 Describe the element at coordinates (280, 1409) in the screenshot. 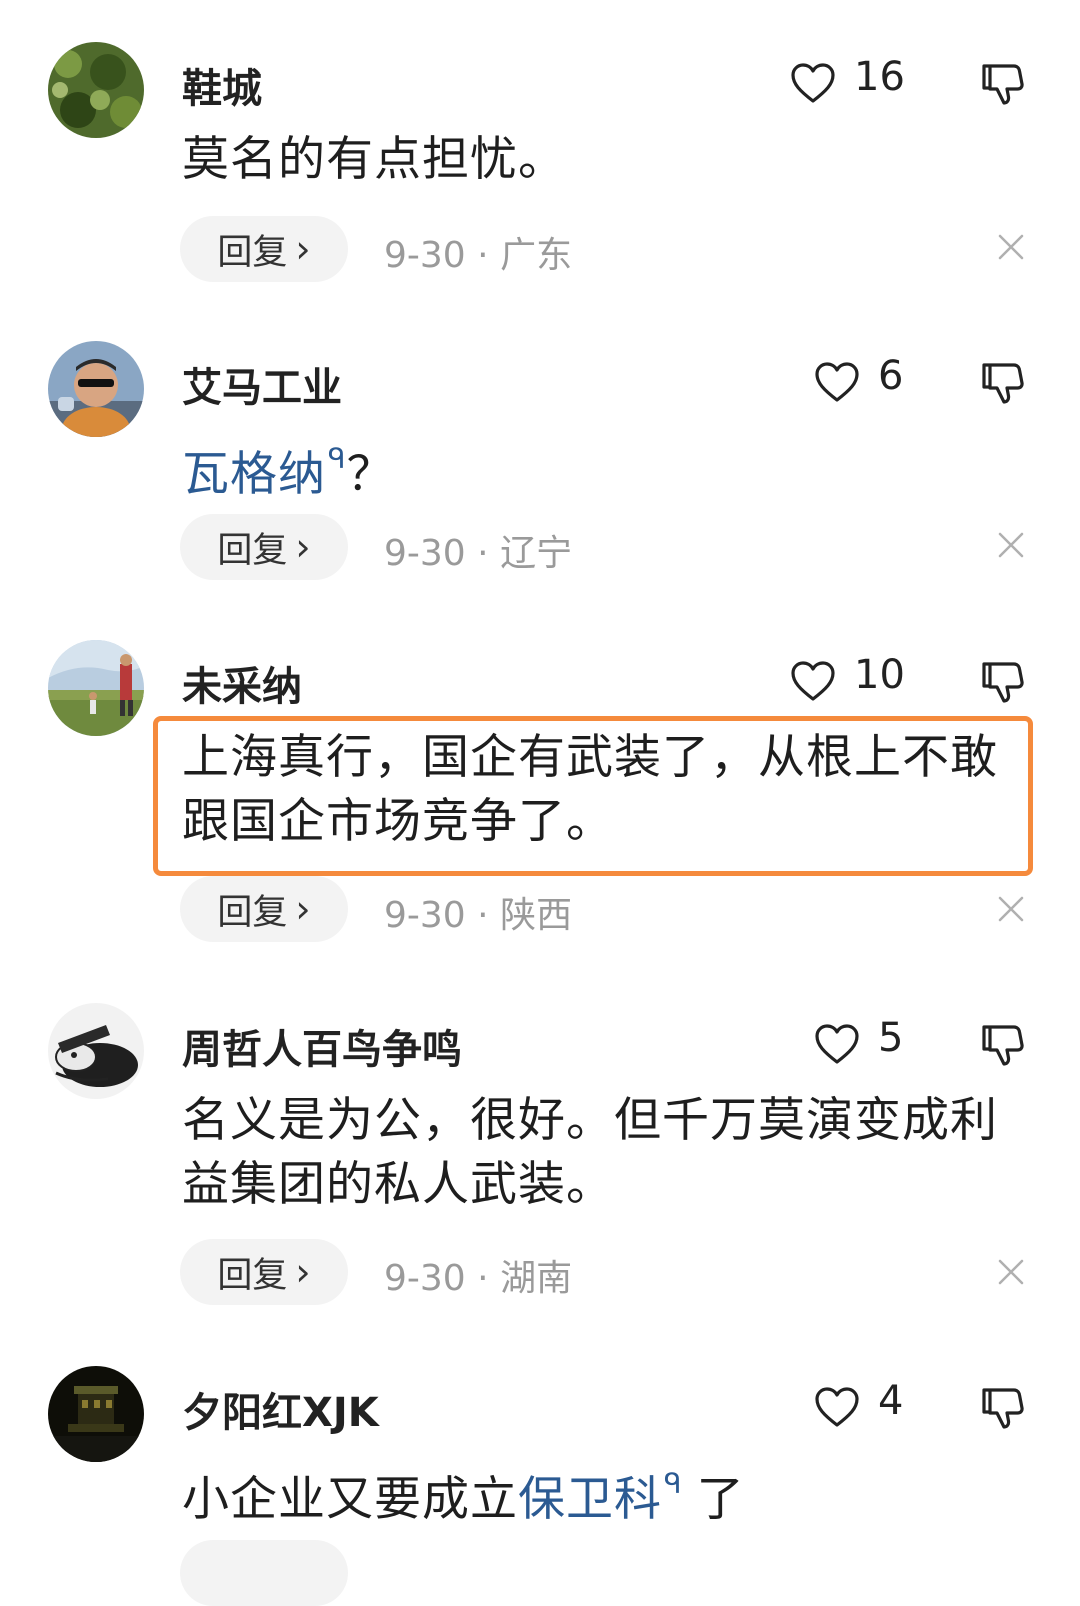

I see `username: 夕阳红XJK` at that location.